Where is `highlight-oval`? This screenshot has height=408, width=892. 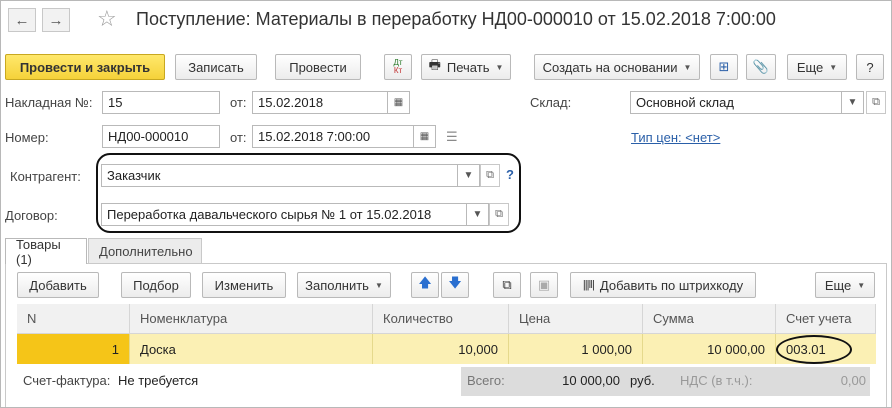 highlight-oval is located at coordinates (814, 349).